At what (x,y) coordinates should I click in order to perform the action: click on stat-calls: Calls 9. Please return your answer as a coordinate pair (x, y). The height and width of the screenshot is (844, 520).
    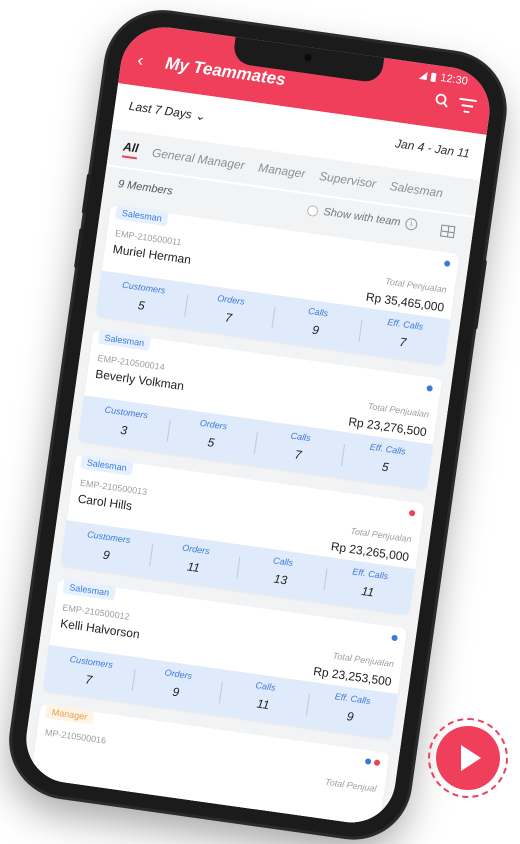
    Looking at the image, I should click on (317, 324).